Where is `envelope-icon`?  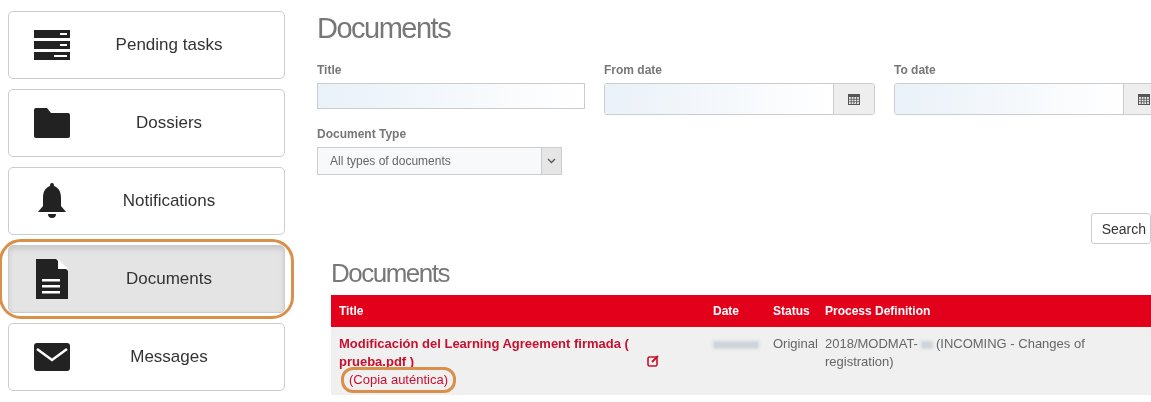
envelope-icon is located at coordinates (51, 357).